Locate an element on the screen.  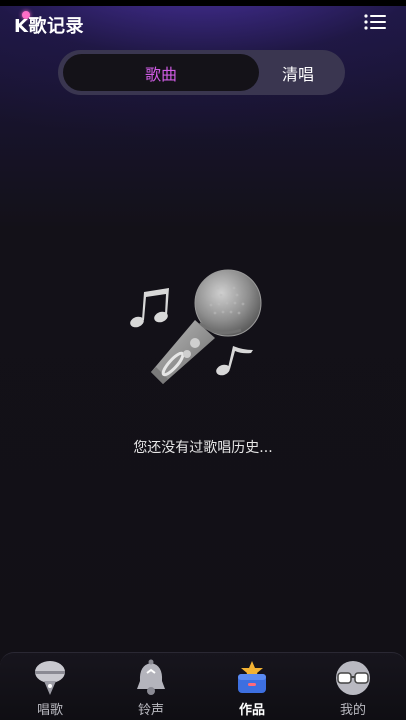
tab-sing: 唱歌 is located at coordinates (50, 689).